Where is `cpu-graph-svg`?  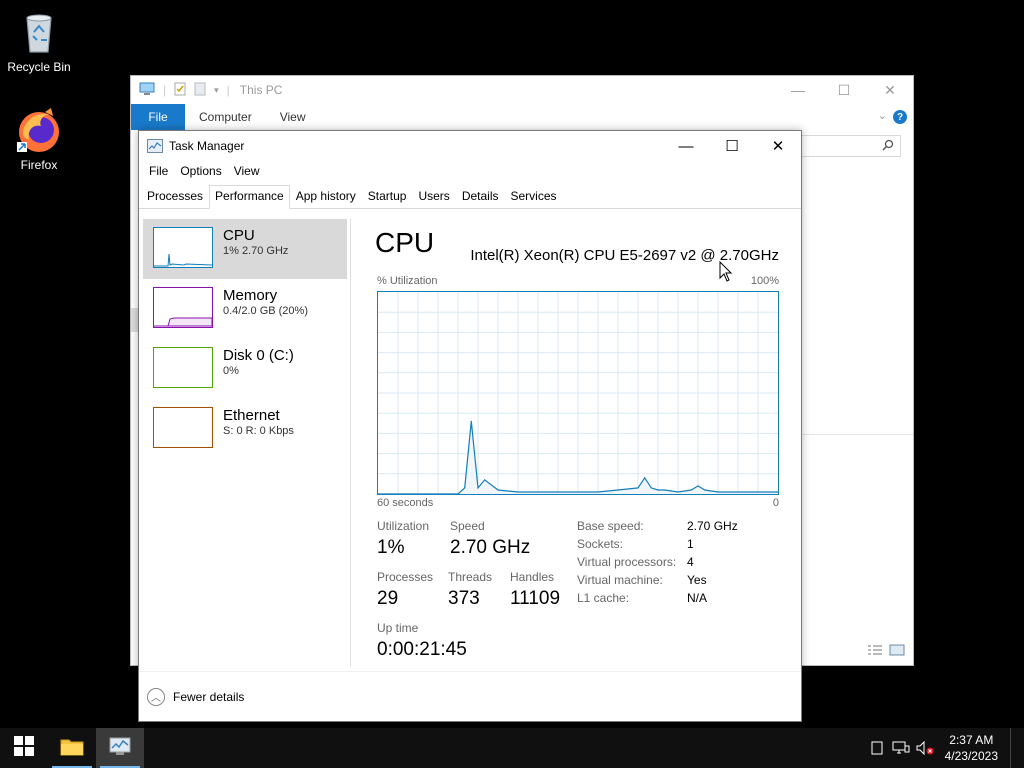
cpu-graph-svg is located at coordinates (578, 393).